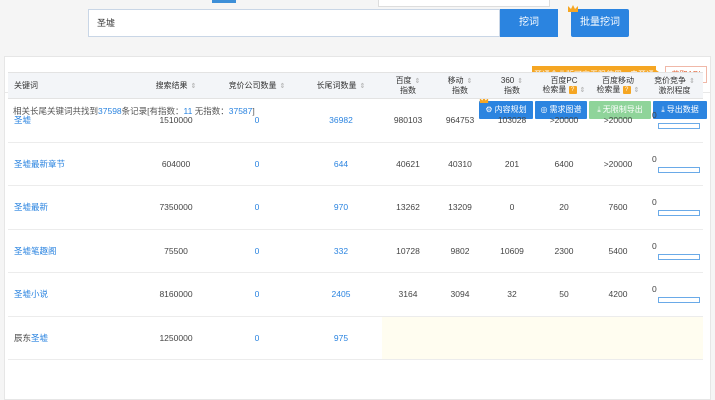 The width and height of the screenshot is (715, 400). Describe the element at coordinates (573, 8) in the screenshot. I see `vip-crown-icon` at that location.